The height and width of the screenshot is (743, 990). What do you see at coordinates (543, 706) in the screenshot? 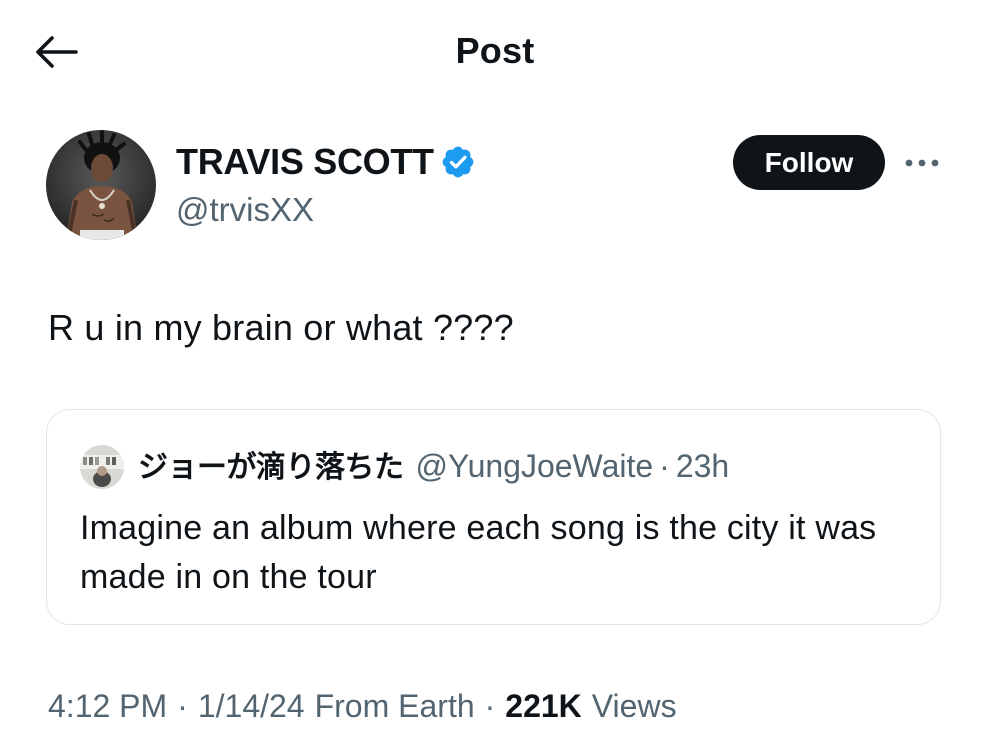
I see `views-count: 221K` at bounding box center [543, 706].